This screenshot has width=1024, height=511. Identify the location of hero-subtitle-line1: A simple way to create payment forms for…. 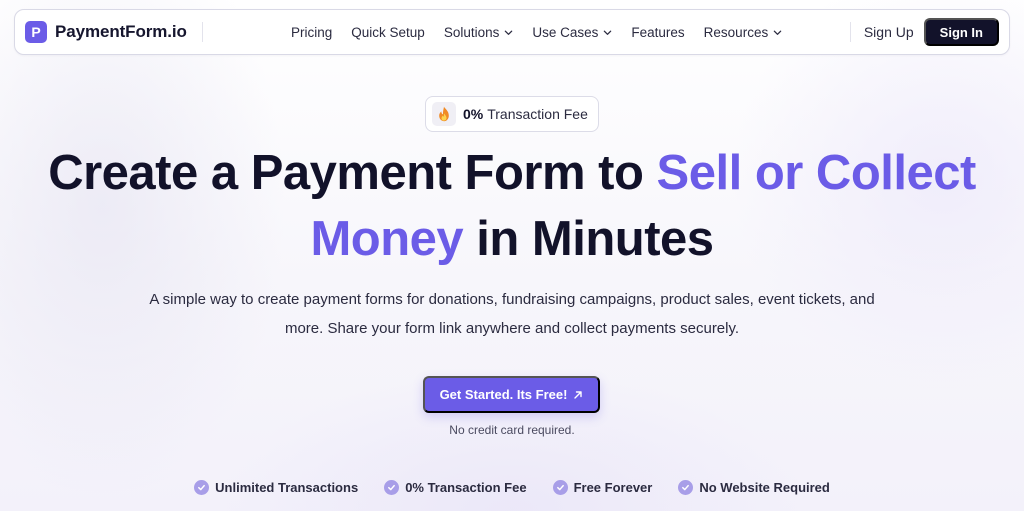
(512, 299).